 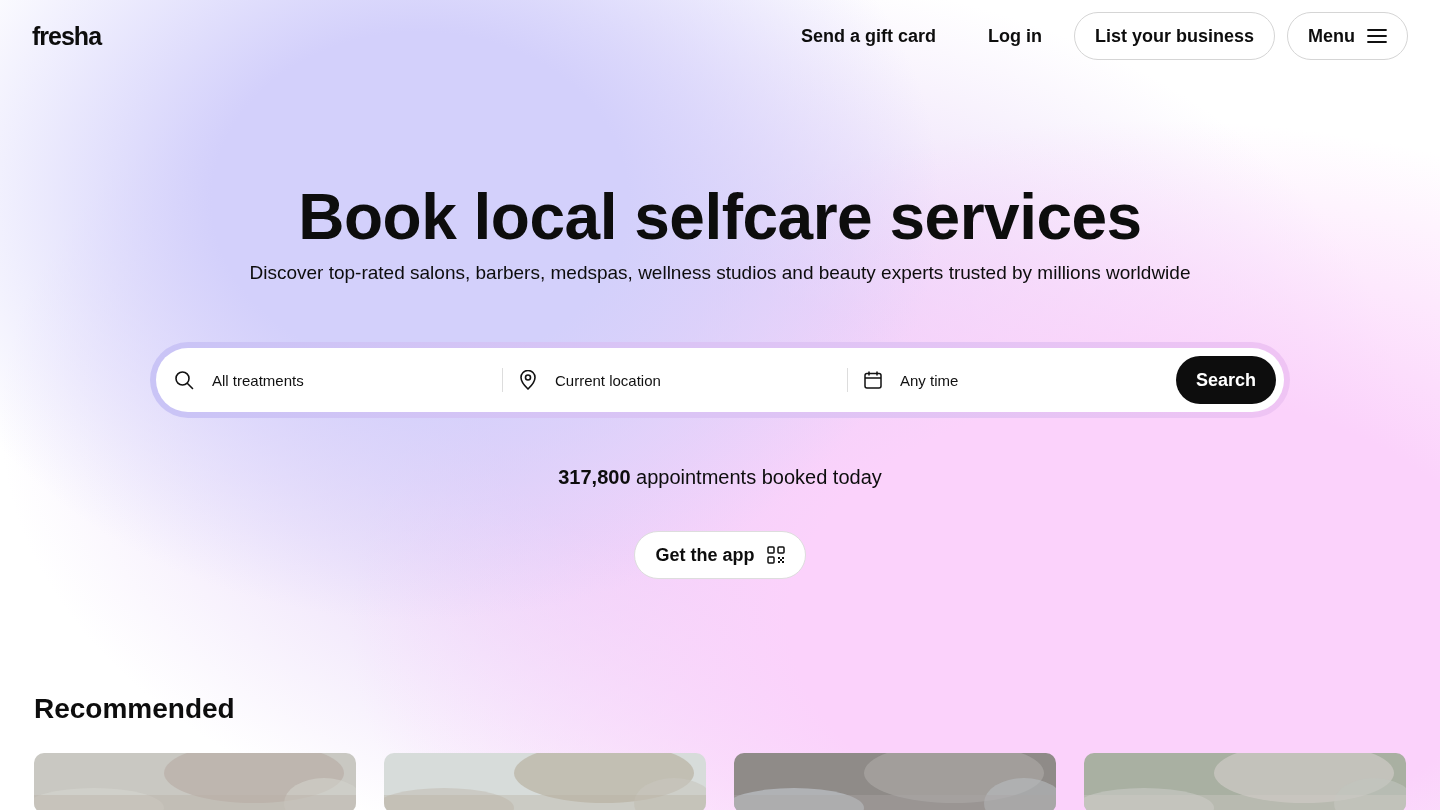 I want to click on nav-link: Log in, so click(x=1014, y=36).